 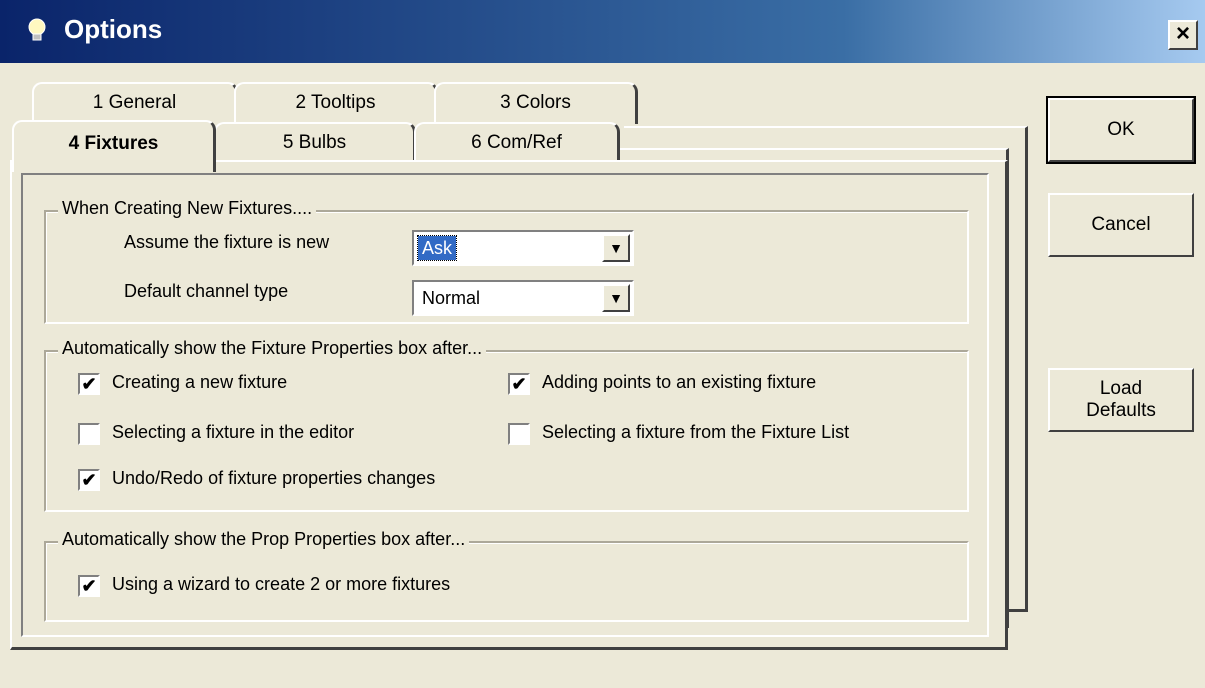 What do you see at coordinates (233, 432) in the screenshot?
I see `selecting-in-editor-label: Selecting a fixture in the editor` at bounding box center [233, 432].